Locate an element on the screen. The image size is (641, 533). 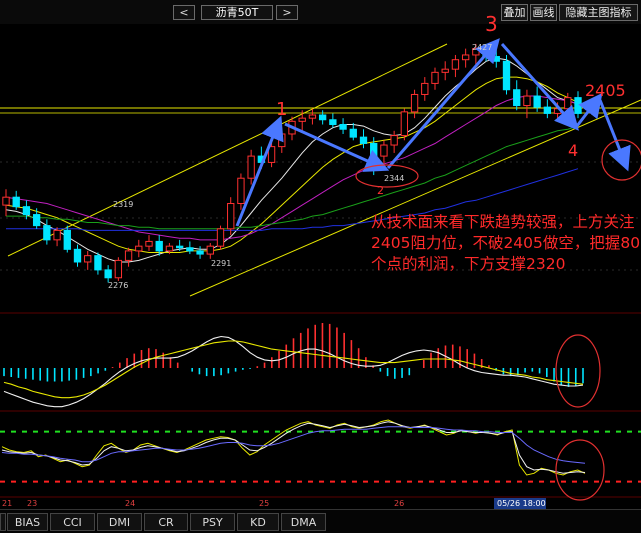
wave-label-1: 1 is located at coordinates (281, 109).